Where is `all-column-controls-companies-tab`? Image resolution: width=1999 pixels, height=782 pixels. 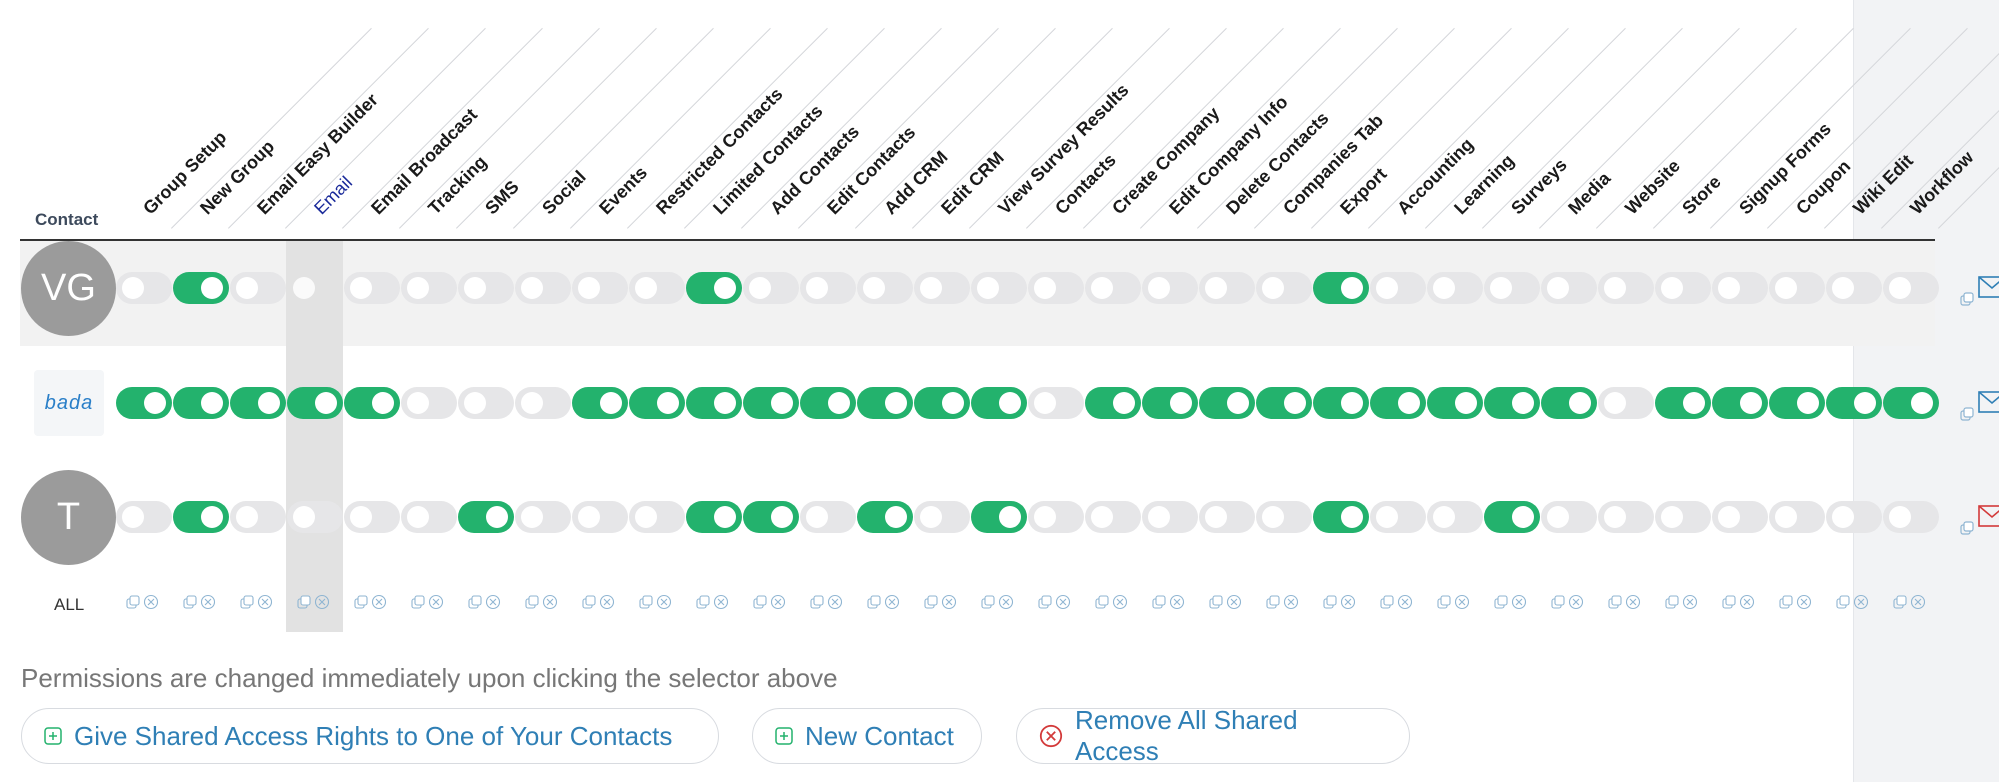 all-column-controls-companies-tab is located at coordinates (1283, 602).